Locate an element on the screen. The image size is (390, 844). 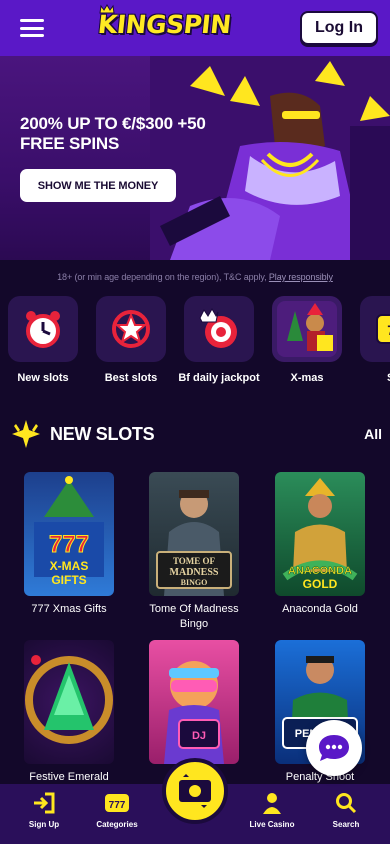
star-icon is located at coordinates (131, 329).